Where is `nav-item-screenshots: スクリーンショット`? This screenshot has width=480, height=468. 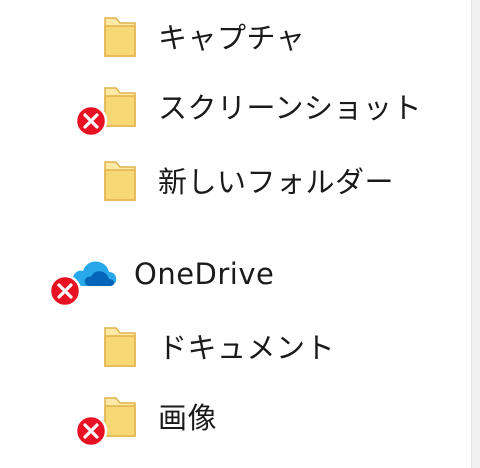 nav-item-screenshots: スクリーンショット is located at coordinates (250, 108).